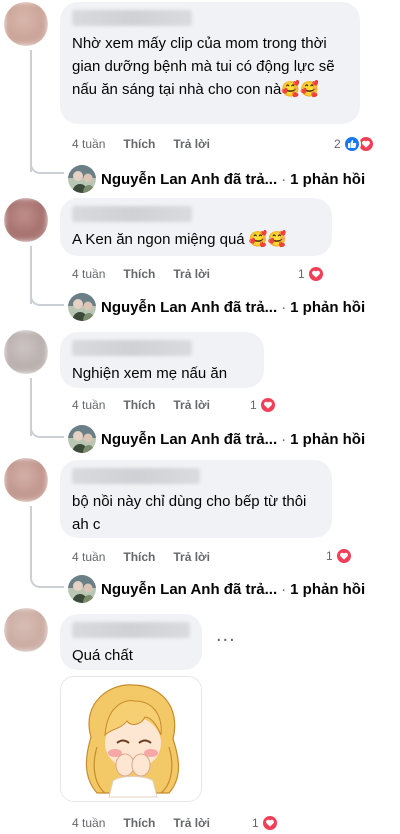 Image resolution: width=400 pixels, height=834 pixels. What do you see at coordinates (337, 144) in the screenshot?
I see `reaction-count: 2` at bounding box center [337, 144].